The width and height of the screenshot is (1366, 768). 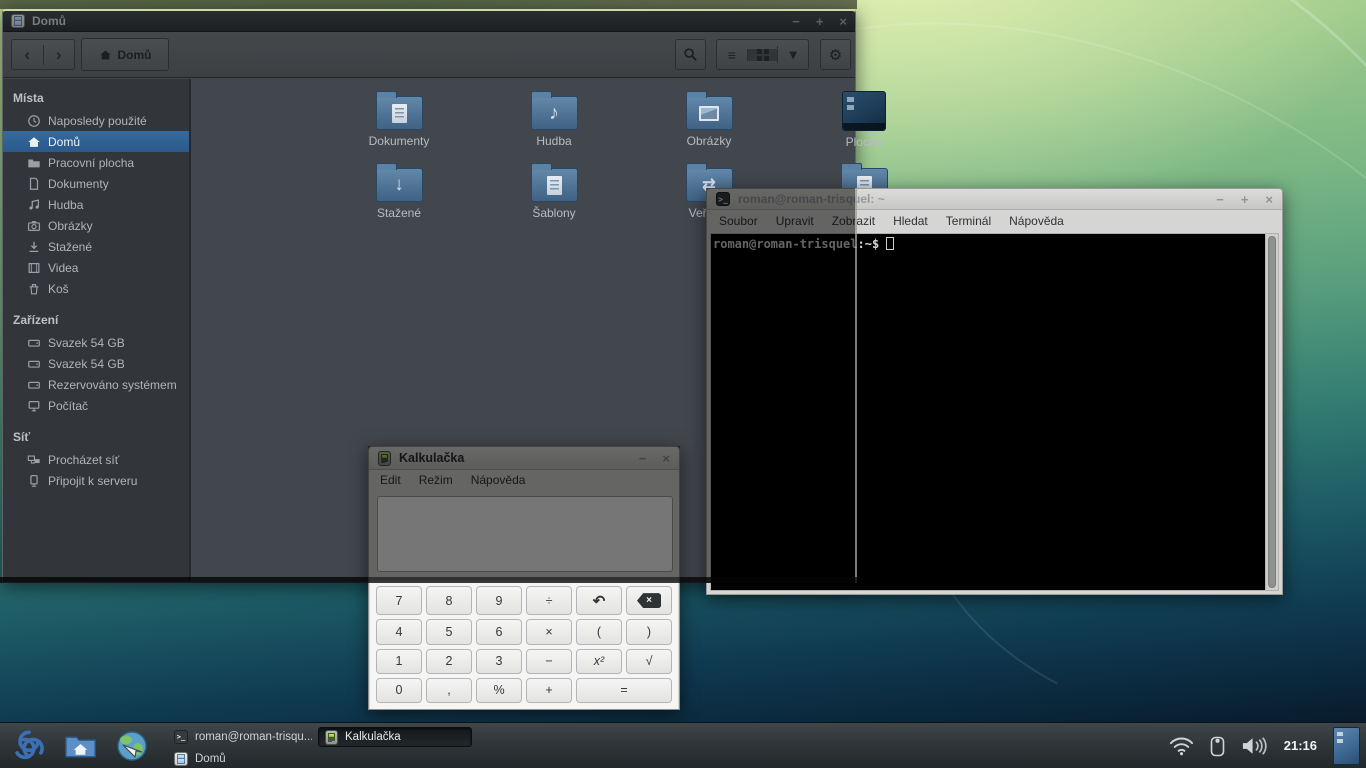 I want to click on key-sqrt: √, so click(x=649, y=661).